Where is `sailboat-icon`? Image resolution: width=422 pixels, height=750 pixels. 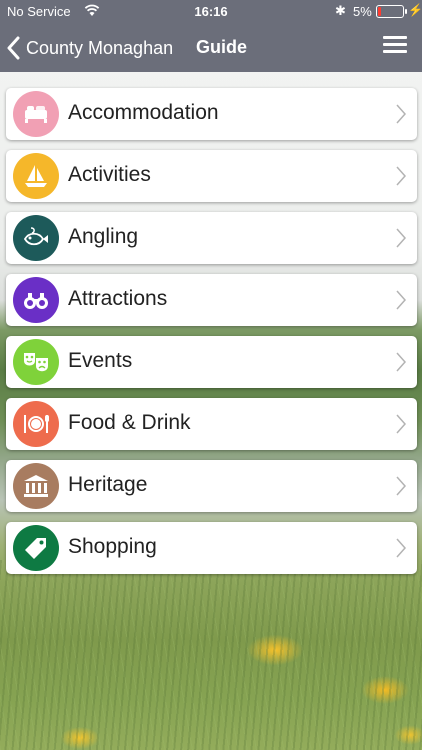
sailboat-icon is located at coordinates (36, 176).